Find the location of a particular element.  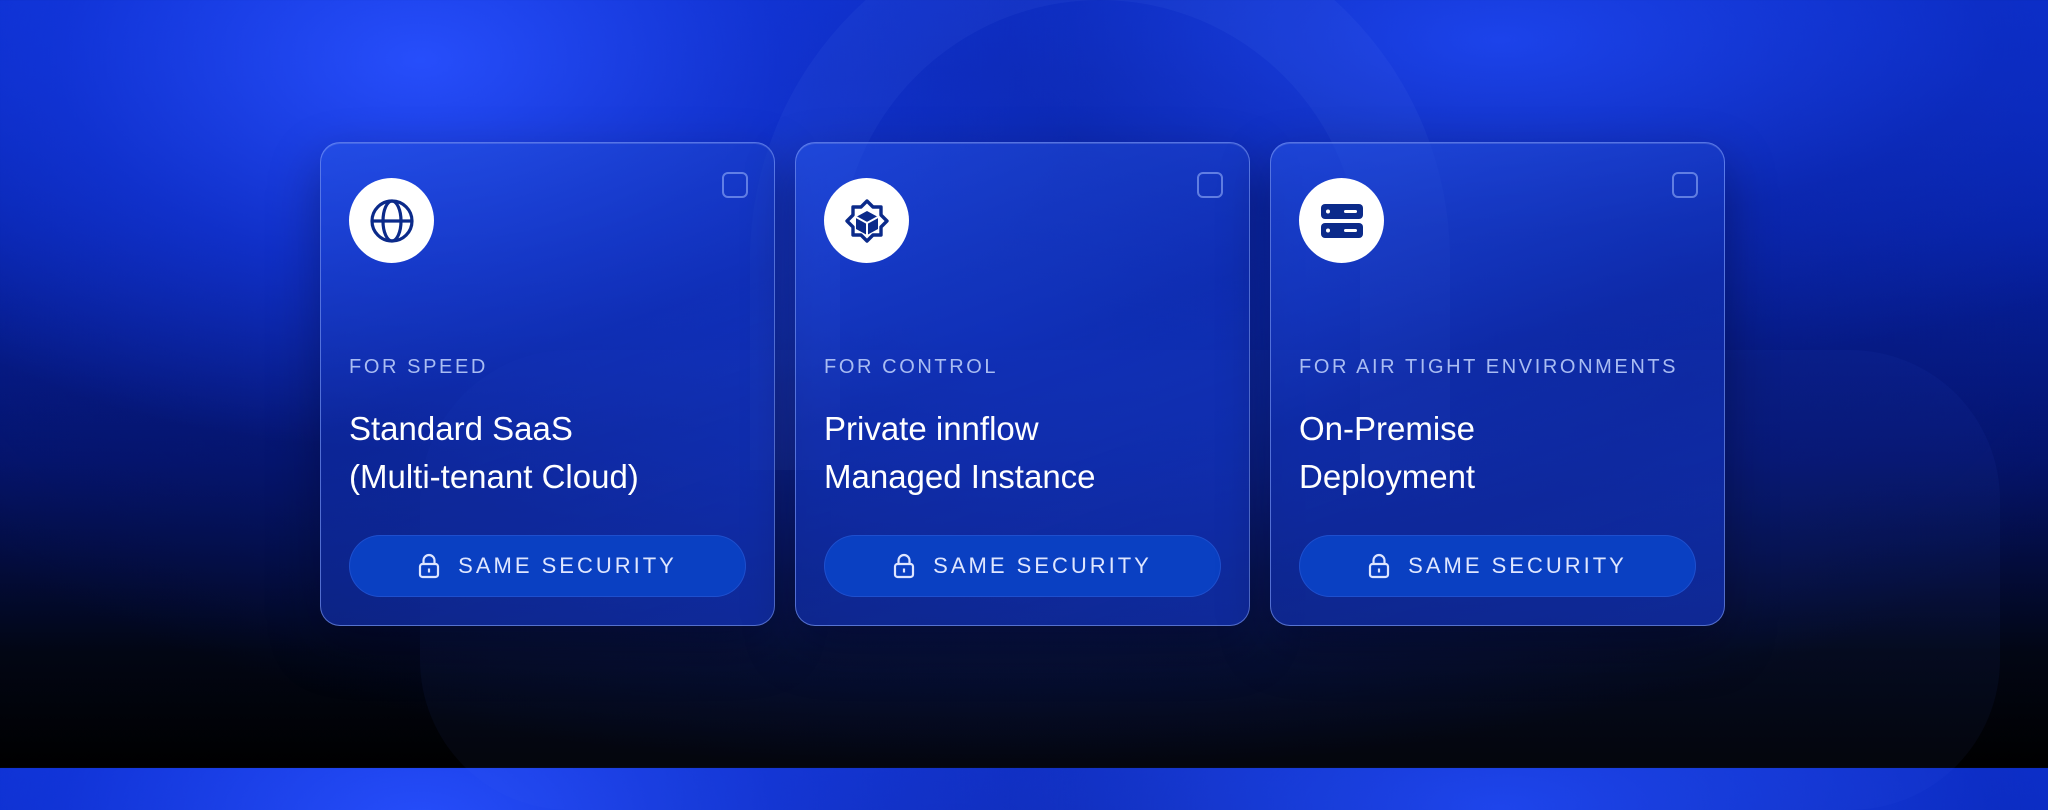

cube-gear-icon is located at coordinates (866, 220).